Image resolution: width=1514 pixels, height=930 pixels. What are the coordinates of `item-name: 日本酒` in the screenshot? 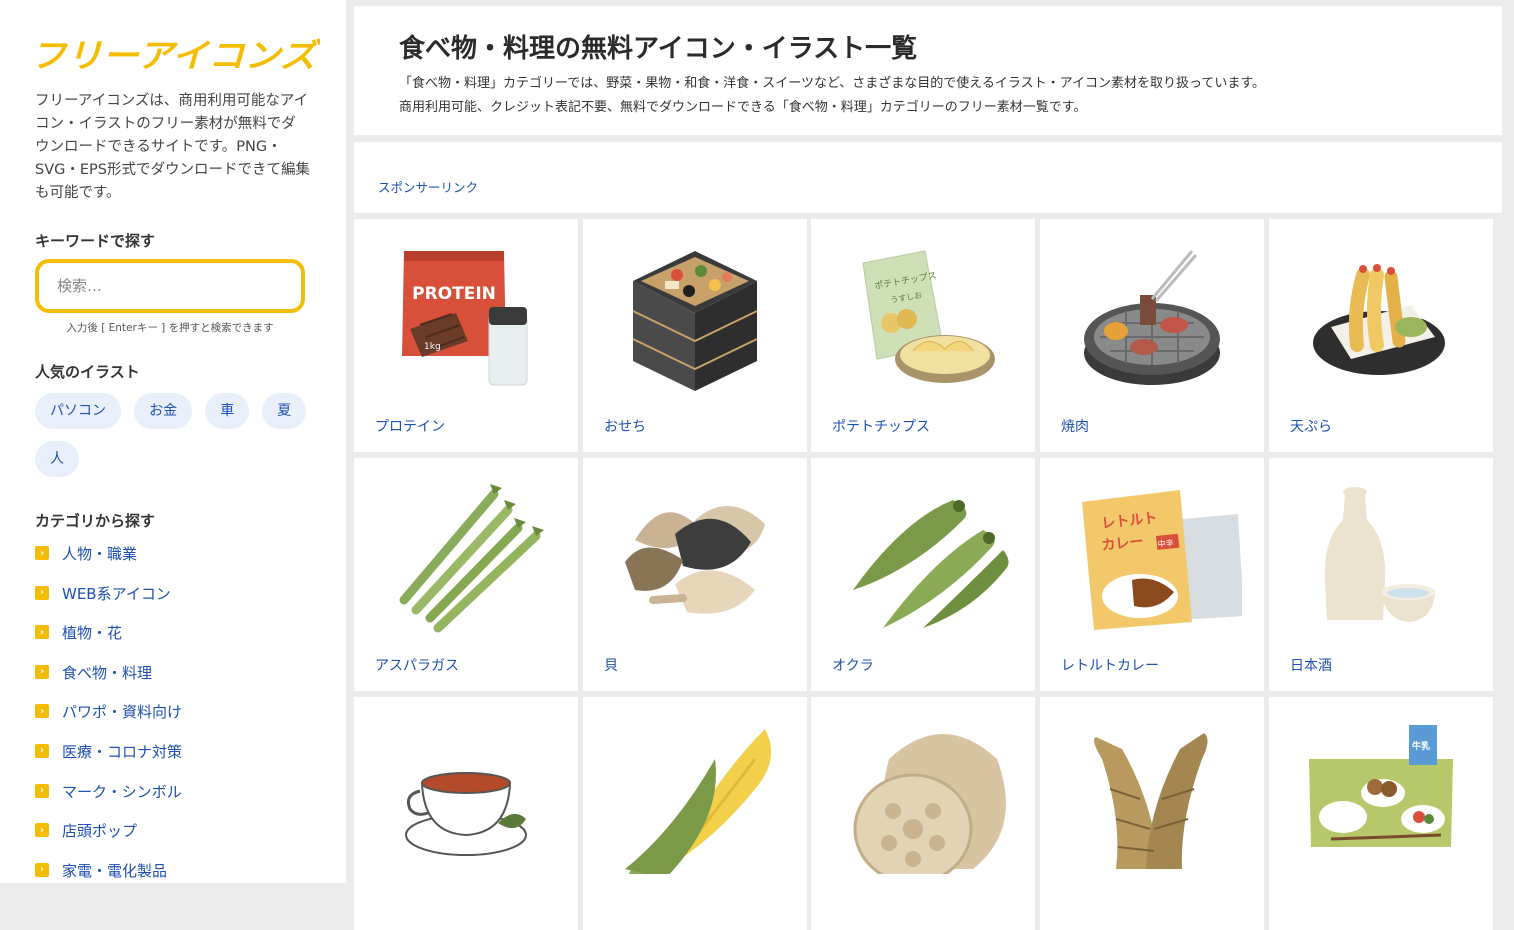 It's located at (1311, 666).